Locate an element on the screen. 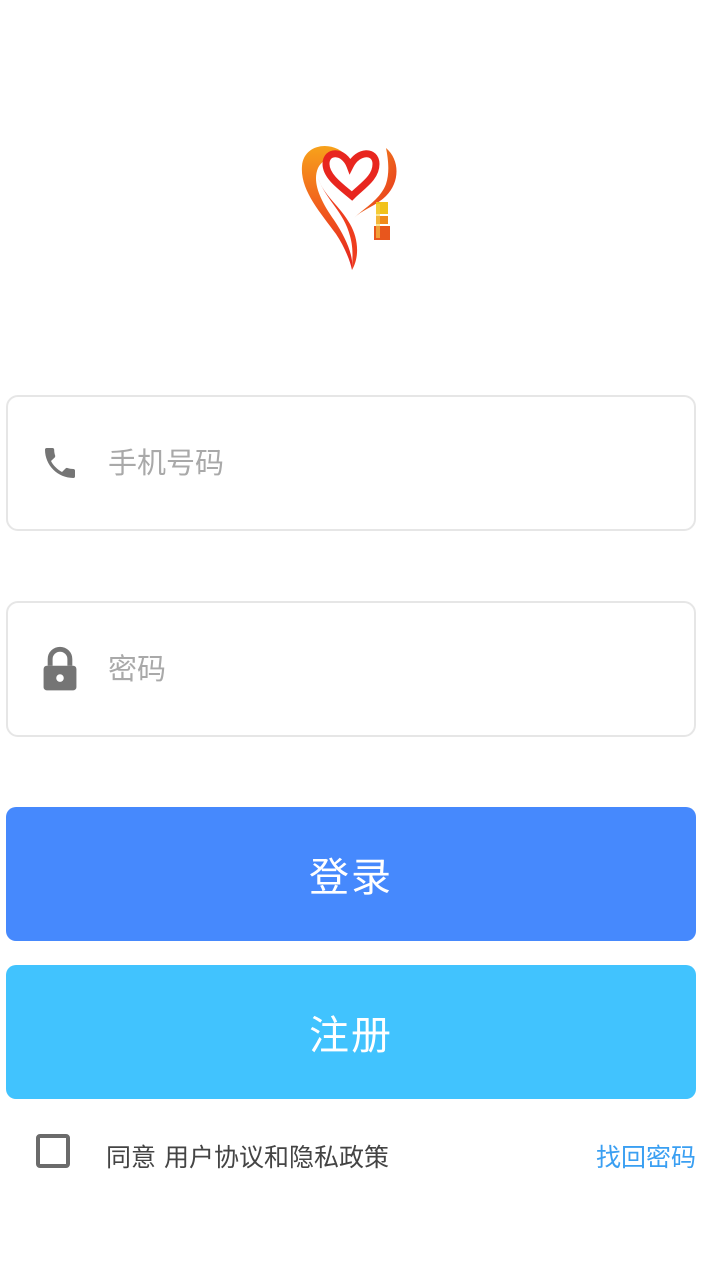 Image resolution: width=720 pixels, height=1280 pixels. lock-icon is located at coordinates (60, 668).